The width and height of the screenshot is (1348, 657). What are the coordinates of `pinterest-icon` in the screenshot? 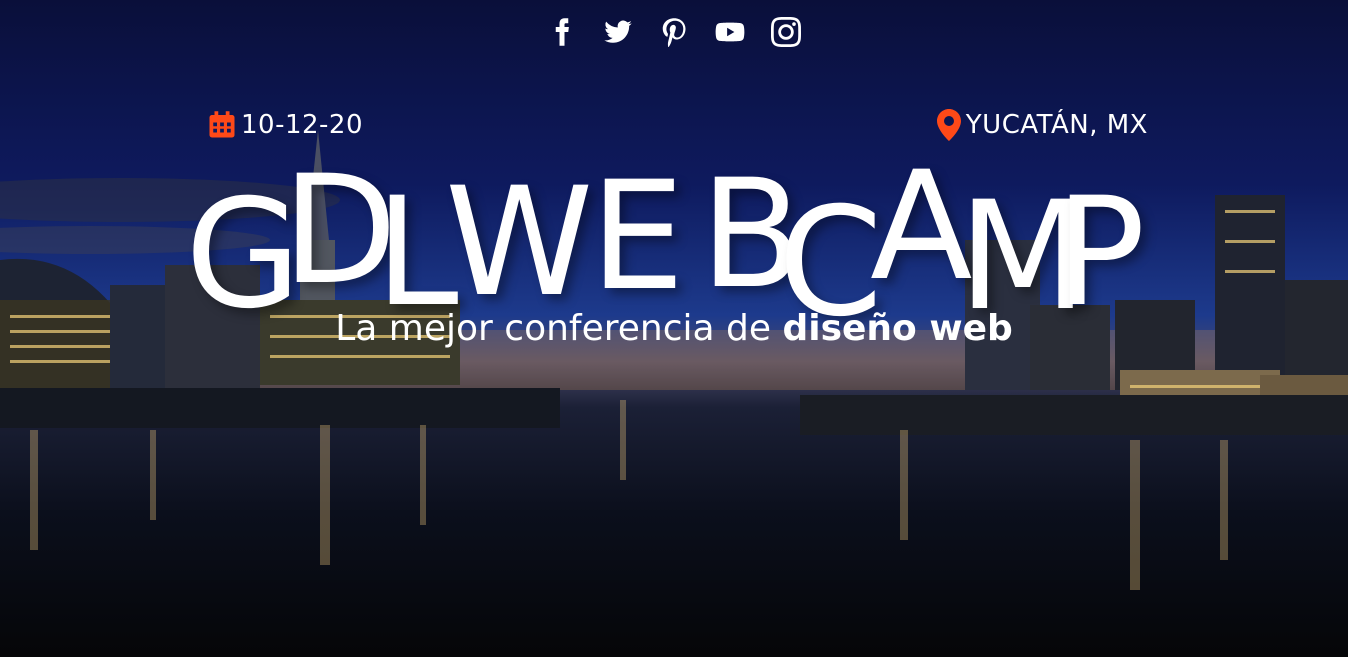 It's located at (674, 32).